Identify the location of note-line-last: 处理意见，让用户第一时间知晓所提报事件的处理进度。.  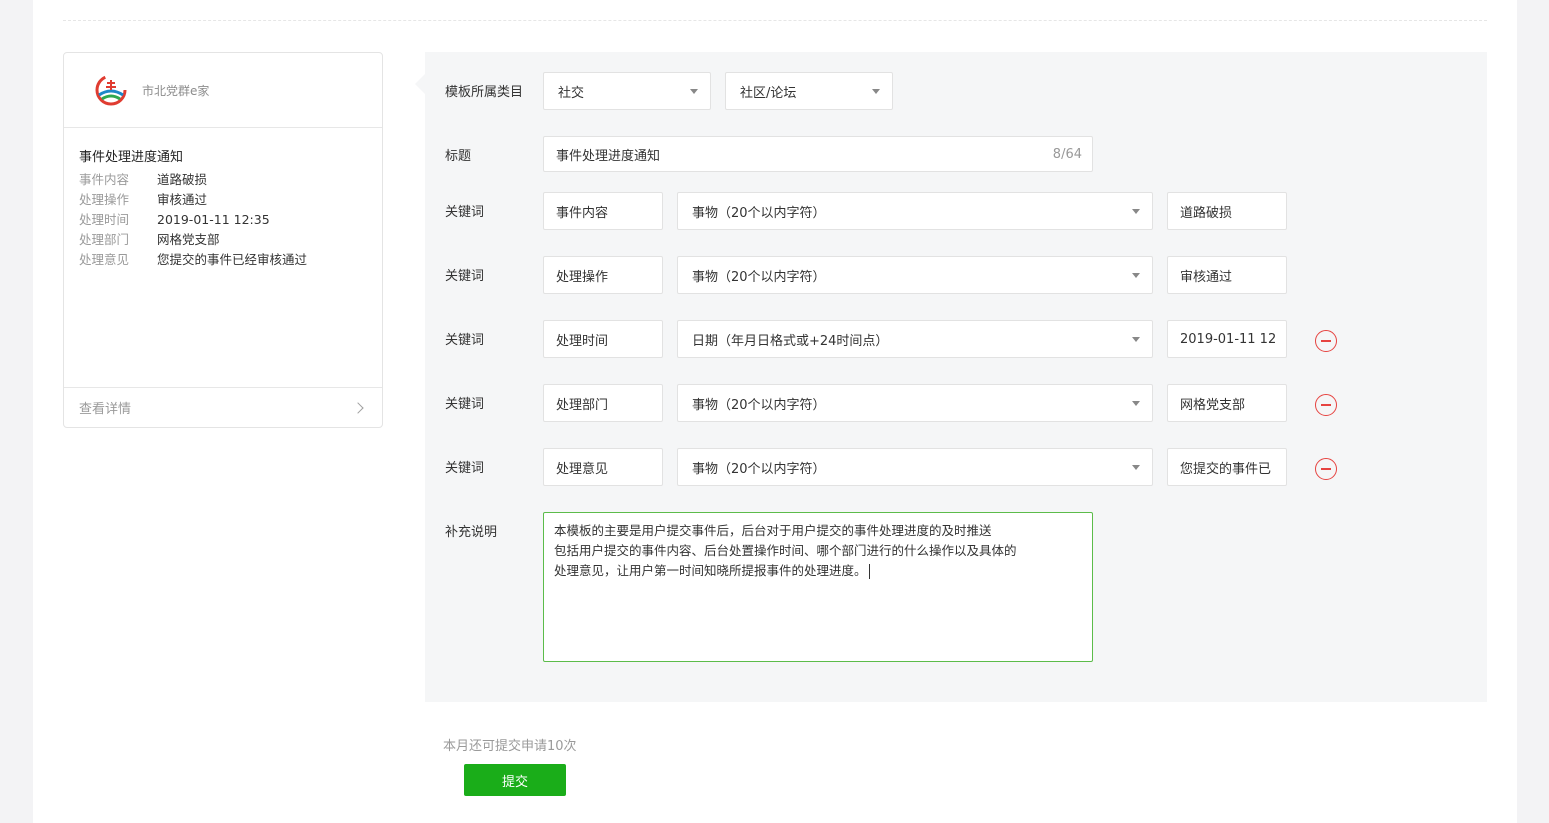
(818, 571).